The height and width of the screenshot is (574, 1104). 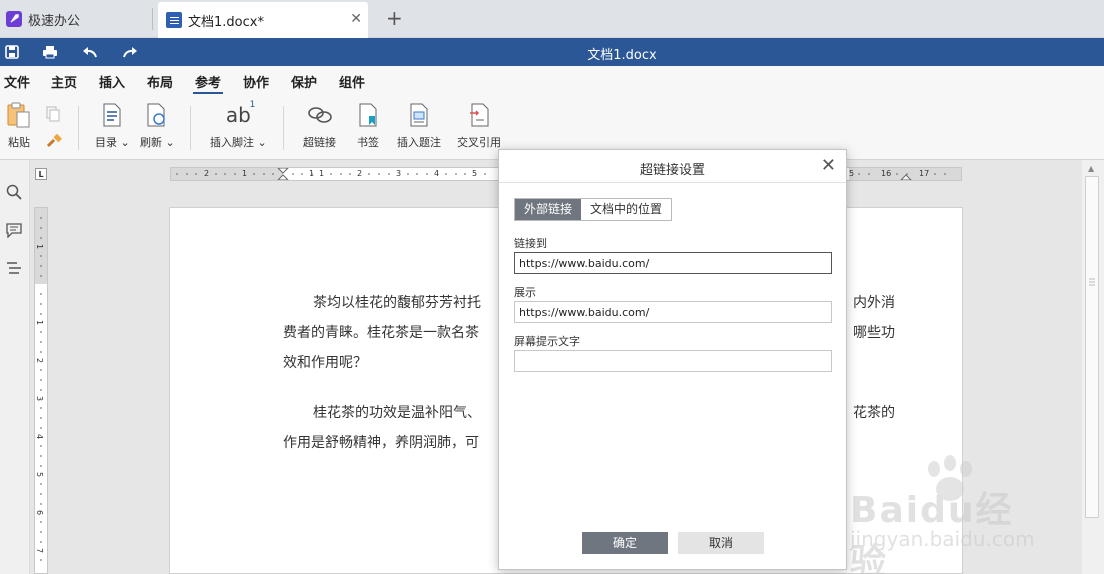 I want to click on cross-reference-label: 交叉引用, so click(x=479, y=142).